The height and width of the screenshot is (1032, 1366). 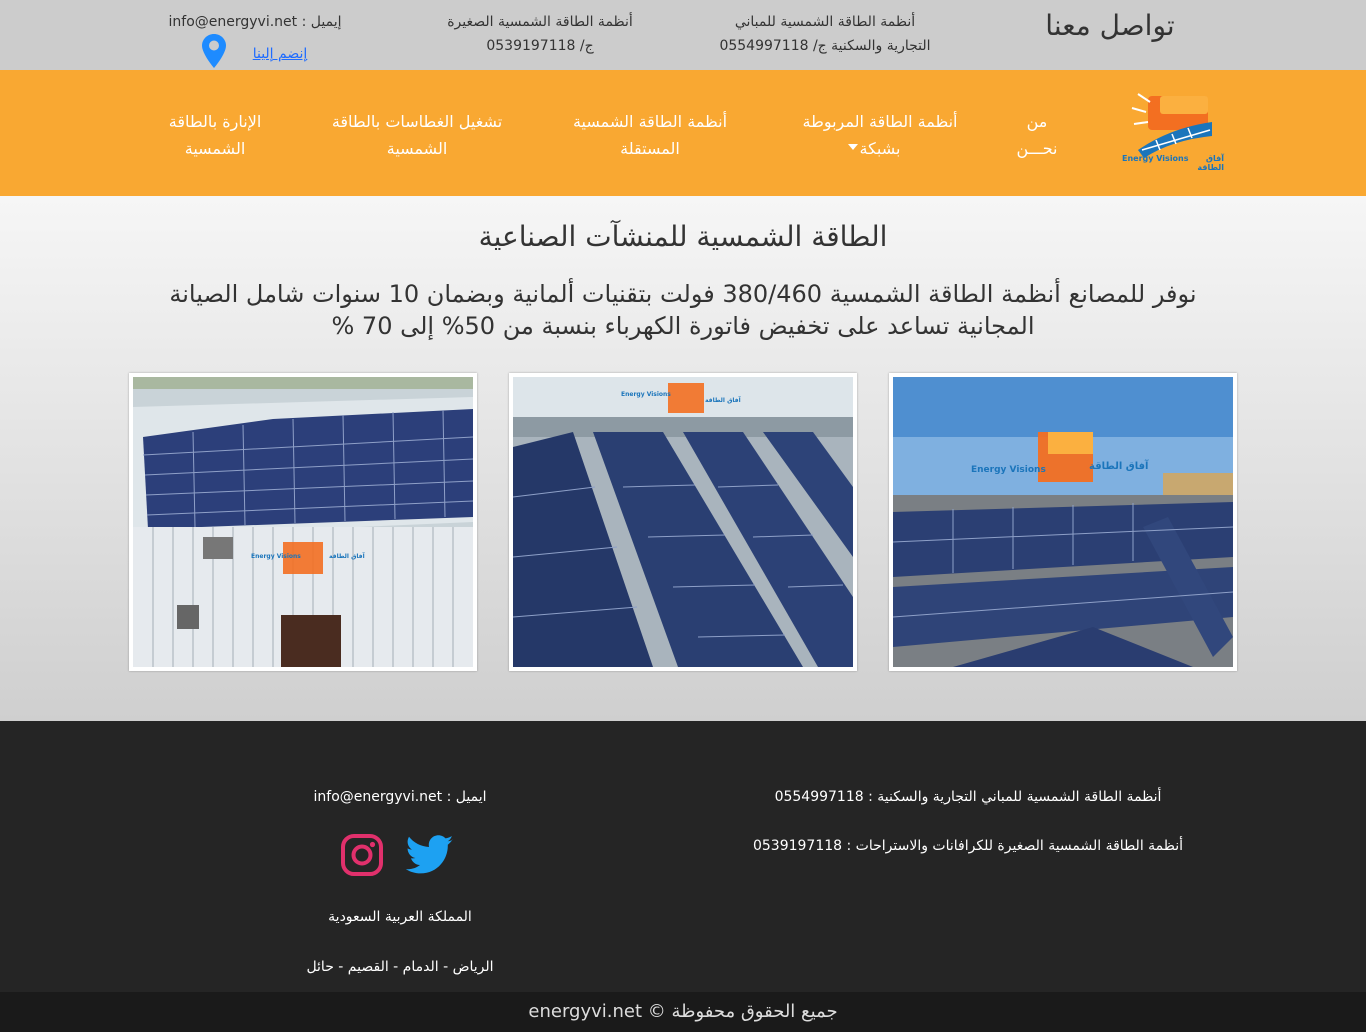 I want to click on location-pin-icon, so click(x=214, y=51).